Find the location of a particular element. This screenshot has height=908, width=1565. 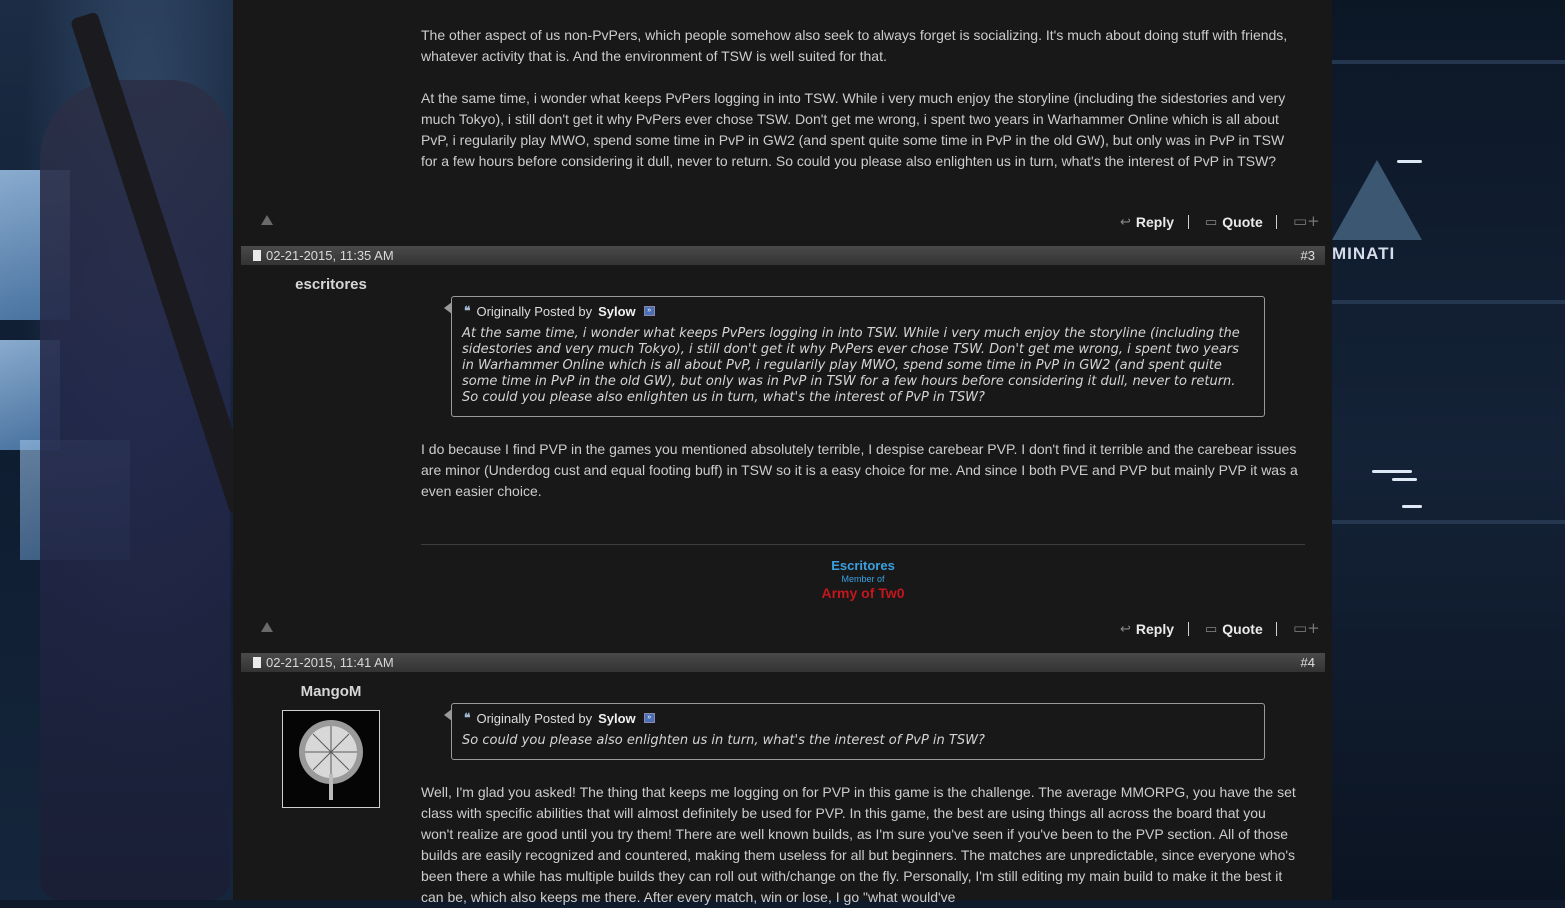

emblem-text: MINATI is located at coordinates (1364, 253).